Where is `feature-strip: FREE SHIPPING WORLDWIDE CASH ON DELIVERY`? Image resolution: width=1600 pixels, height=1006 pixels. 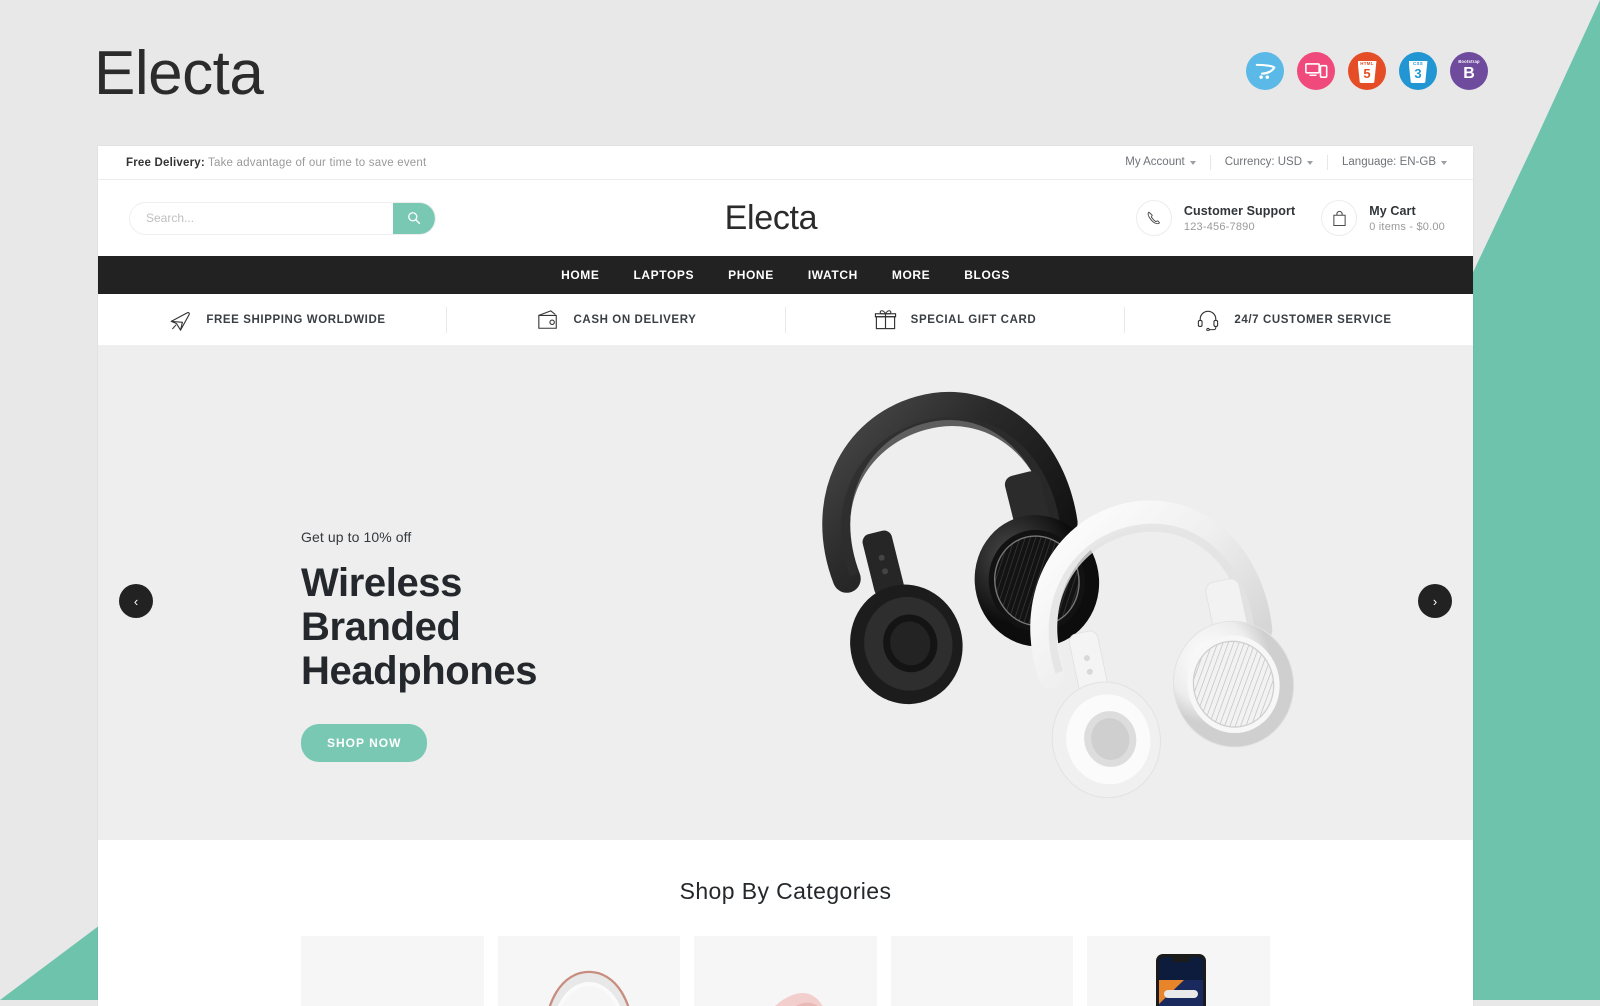 feature-strip: FREE SHIPPING WORLDWIDE CASH ON DELIVERY is located at coordinates (785, 320).